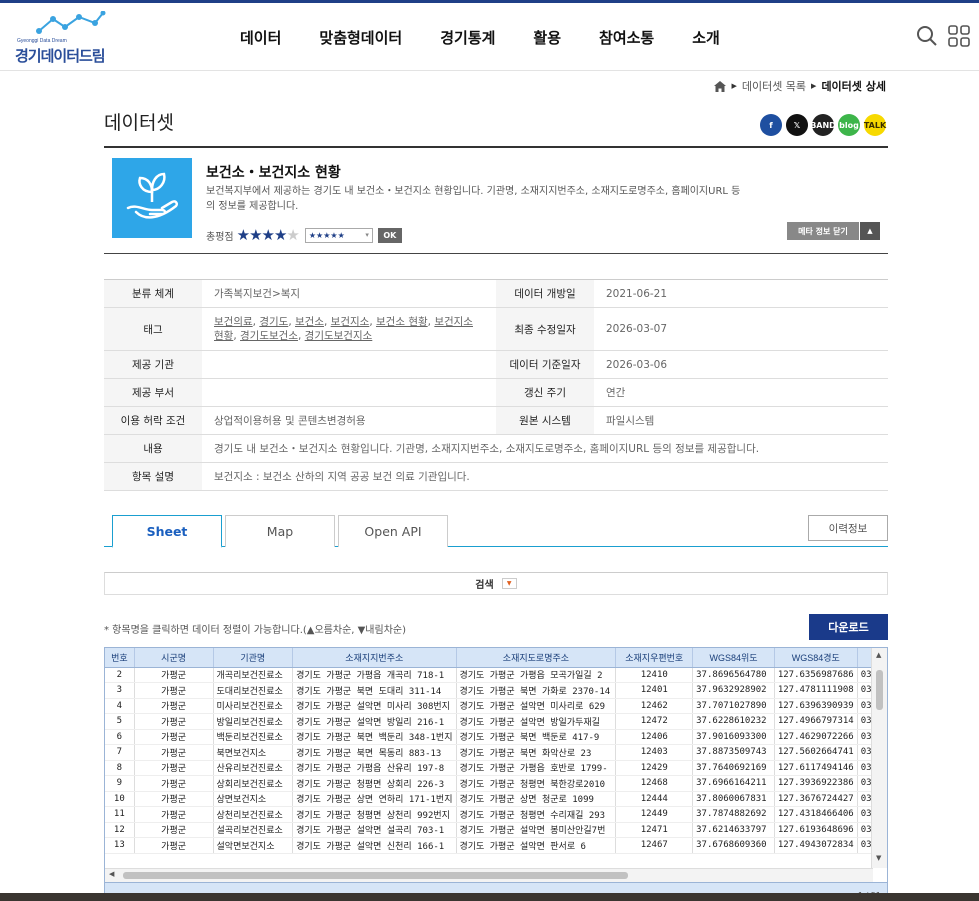 The height and width of the screenshot is (901, 979). I want to click on breadcrumb: ▶ 데이터셋 목록 ▶ 데이터셋 상세, so click(800, 86).